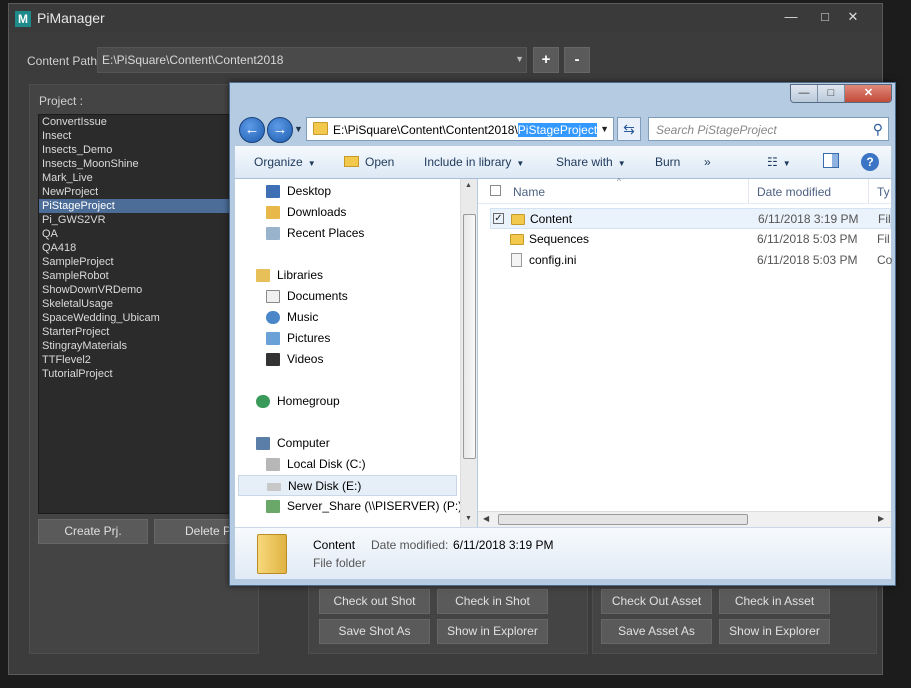  What do you see at coordinates (656, 601) in the screenshot?
I see `check-out-asset-button: Check Out Asset` at bounding box center [656, 601].